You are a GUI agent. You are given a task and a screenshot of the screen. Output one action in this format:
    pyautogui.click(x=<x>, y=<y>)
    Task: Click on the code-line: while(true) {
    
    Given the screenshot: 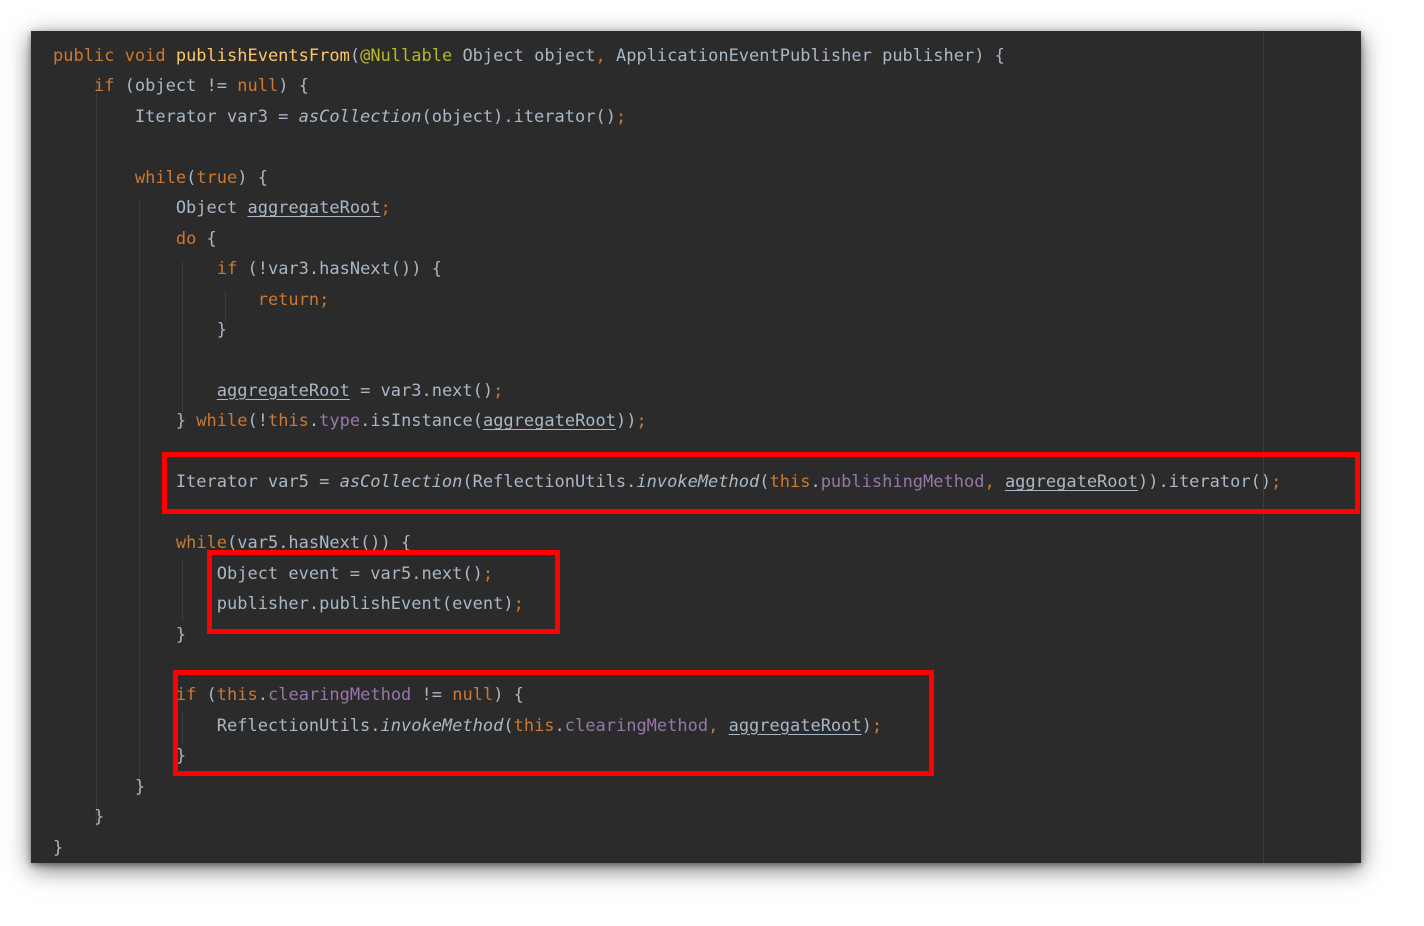 What is the action you would take?
    pyautogui.click(x=160, y=178)
    